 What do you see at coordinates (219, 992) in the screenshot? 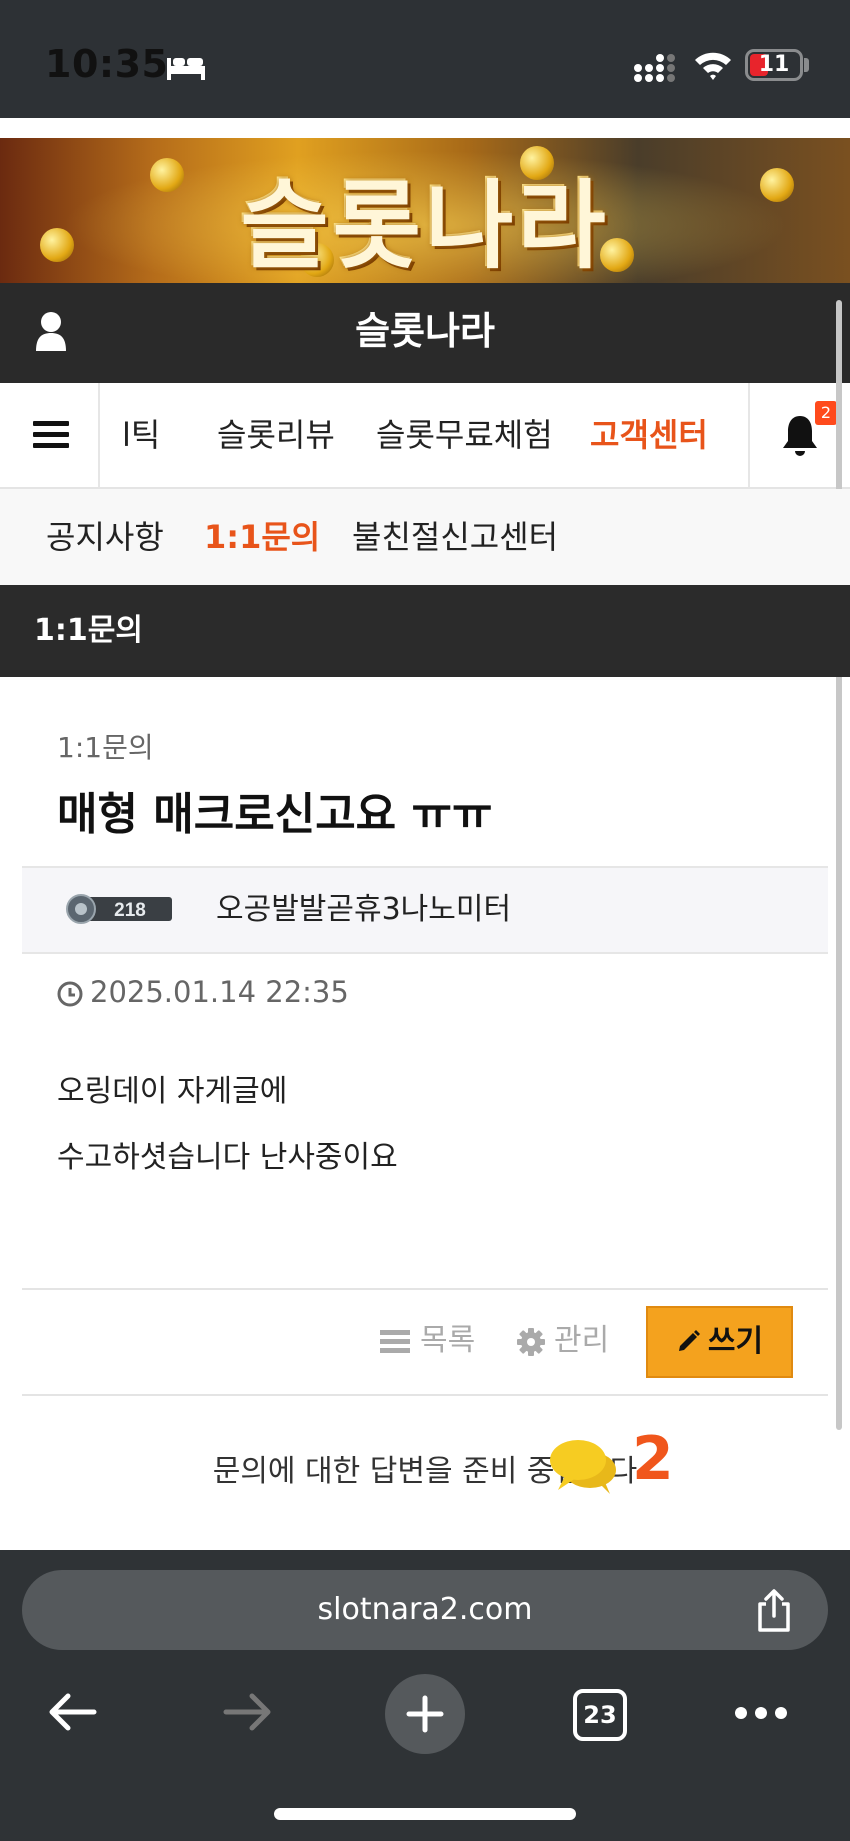
I see `post-date: 2025.01.14 22:35` at bounding box center [219, 992].